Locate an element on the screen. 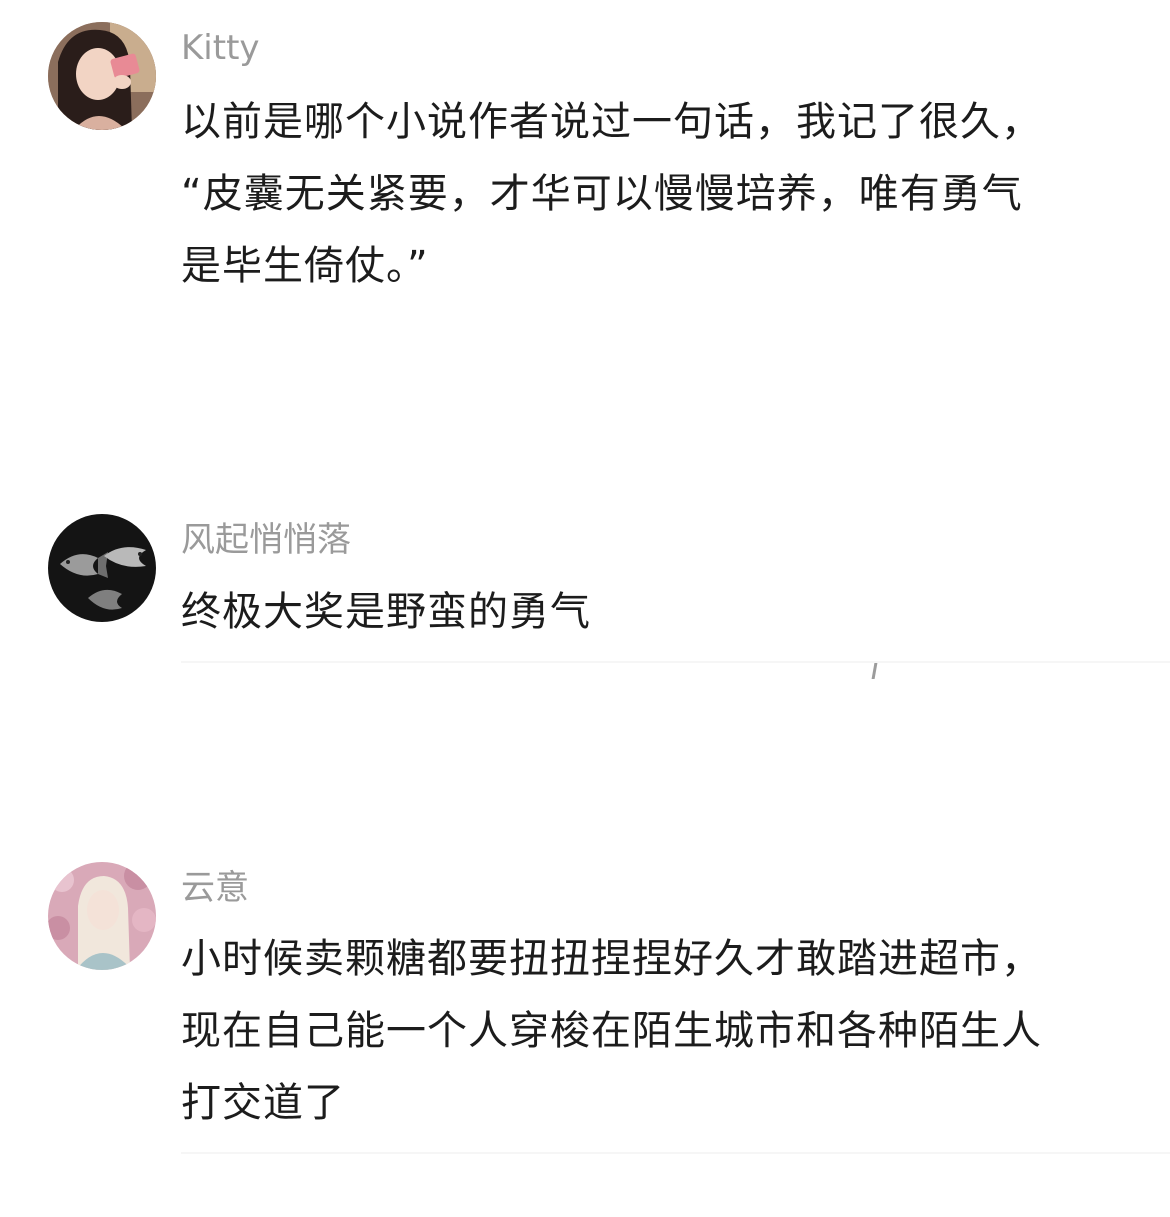 The image size is (1170, 1217). comment-line: 终极大奖是野蛮的勇气 is located at coordinates (386, 612).